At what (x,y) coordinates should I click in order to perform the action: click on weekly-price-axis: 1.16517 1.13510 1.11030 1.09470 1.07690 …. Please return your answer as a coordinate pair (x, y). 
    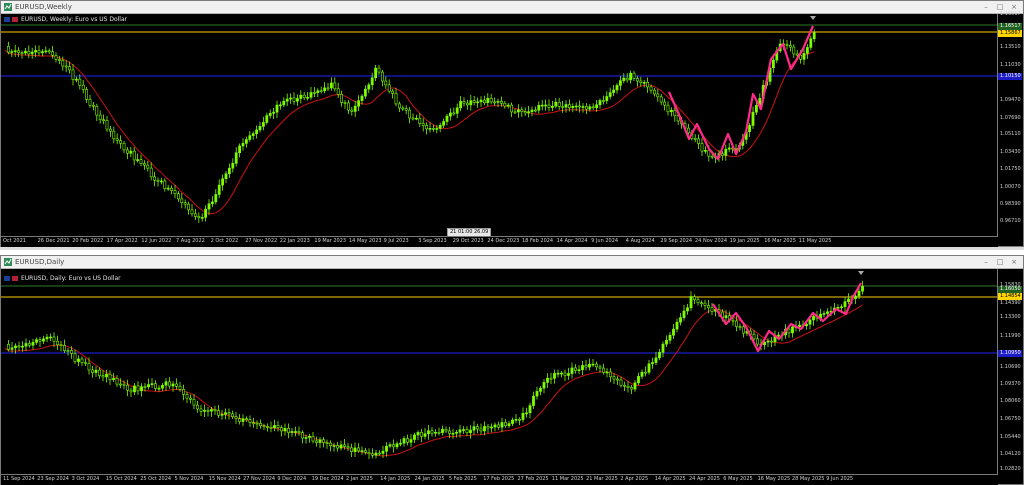
    Looking at the image, I should click on (1010, 123).